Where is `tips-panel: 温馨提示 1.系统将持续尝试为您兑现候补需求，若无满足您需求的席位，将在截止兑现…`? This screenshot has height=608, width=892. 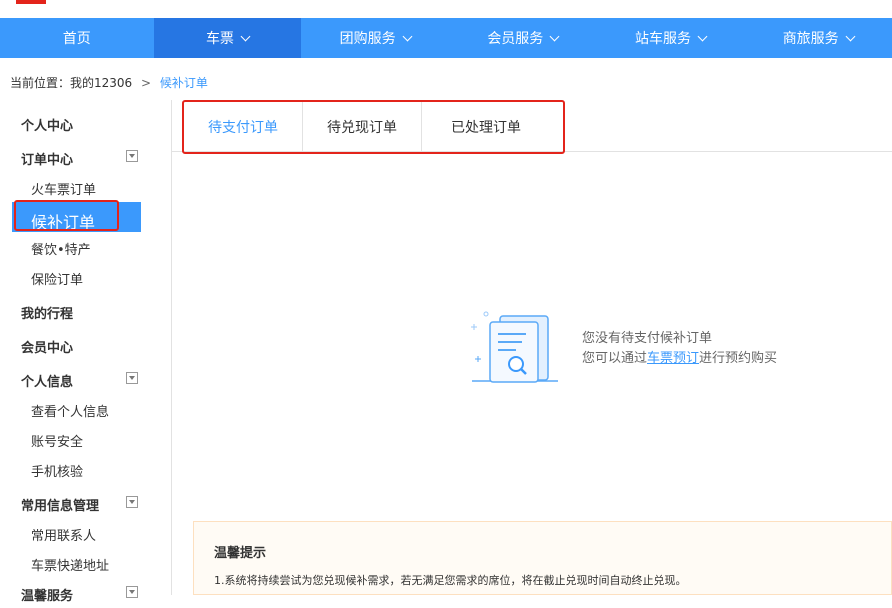
tips-panel: 温馨提示 1.系统将持续尝试为您兑现候补需求，若无满足您需求的席位，将在截止兑现… is located at coordinates (542, 558).